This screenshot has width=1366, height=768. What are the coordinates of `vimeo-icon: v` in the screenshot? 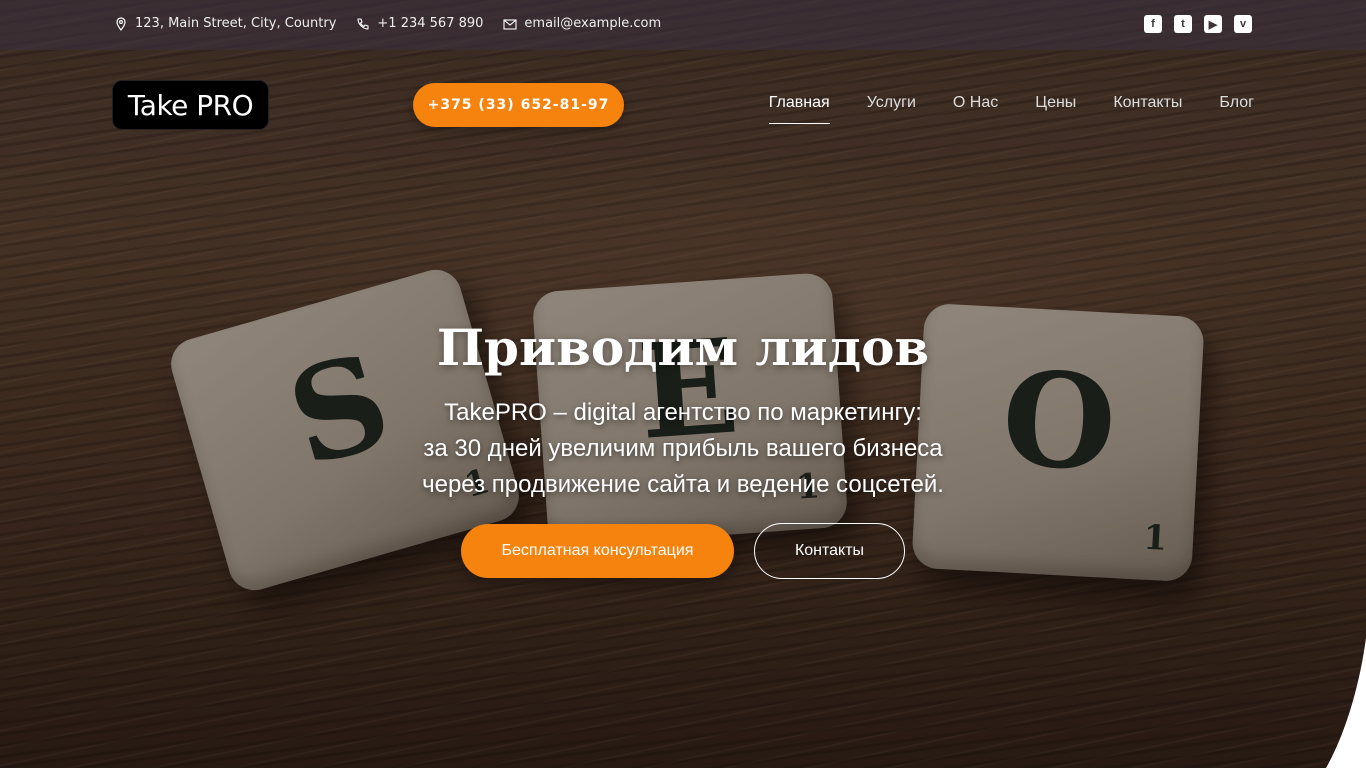 It's located at (1243, 24).